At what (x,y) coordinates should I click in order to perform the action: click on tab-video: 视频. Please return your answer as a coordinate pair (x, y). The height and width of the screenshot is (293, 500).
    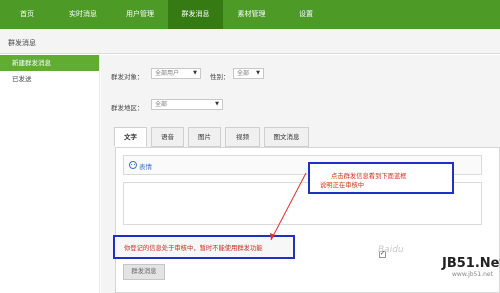
    Looking at the image, I should click on (242, 137).